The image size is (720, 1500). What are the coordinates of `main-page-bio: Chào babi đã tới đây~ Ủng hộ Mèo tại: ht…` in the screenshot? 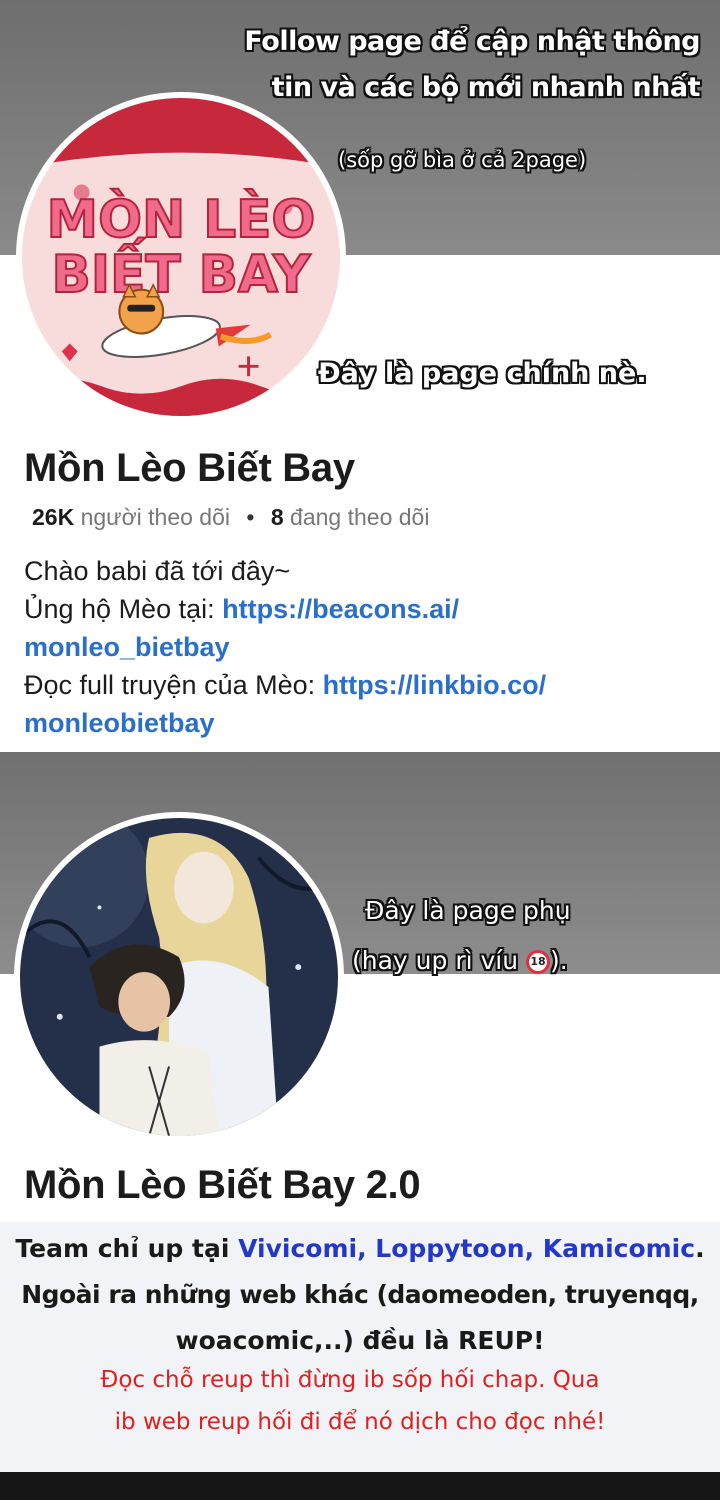 It's located at (364, 647).